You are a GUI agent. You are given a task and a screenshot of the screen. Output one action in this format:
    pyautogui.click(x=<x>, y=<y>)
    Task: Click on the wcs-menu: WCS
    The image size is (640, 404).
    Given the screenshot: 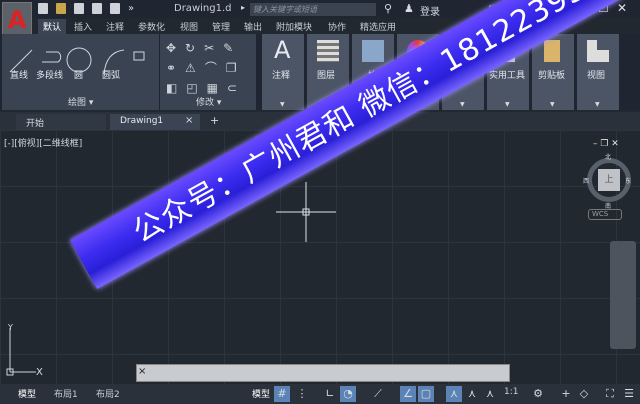 What is the action you would take?
    pyautogui.click(x=605, y=214)
    